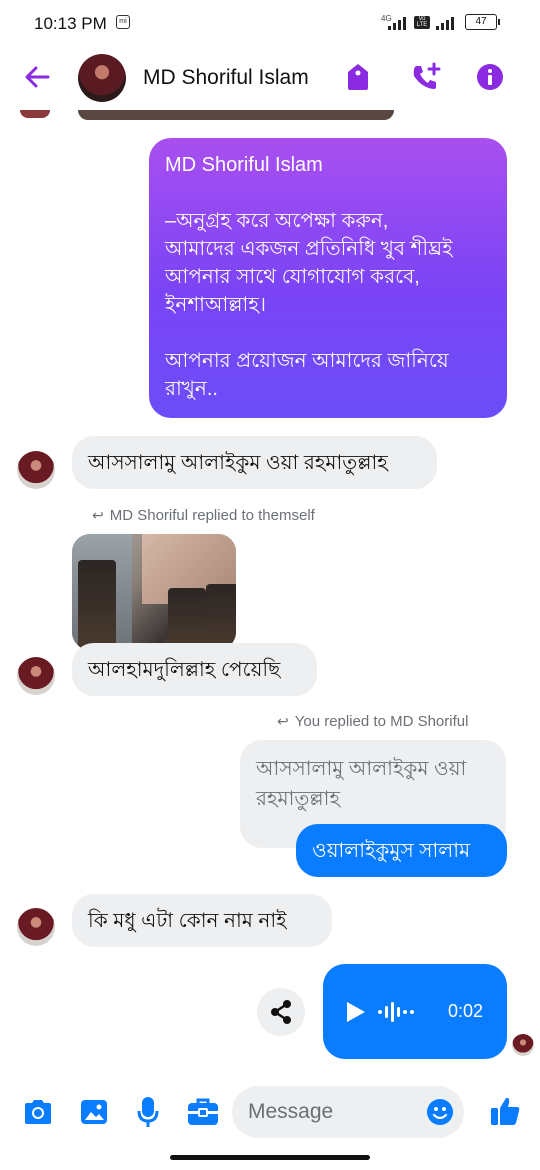 The image size is (540, 1170). What do you see at coordinates (490, 77) in the screenshot?
I see `info-icon` at bounding box center [490, 77].